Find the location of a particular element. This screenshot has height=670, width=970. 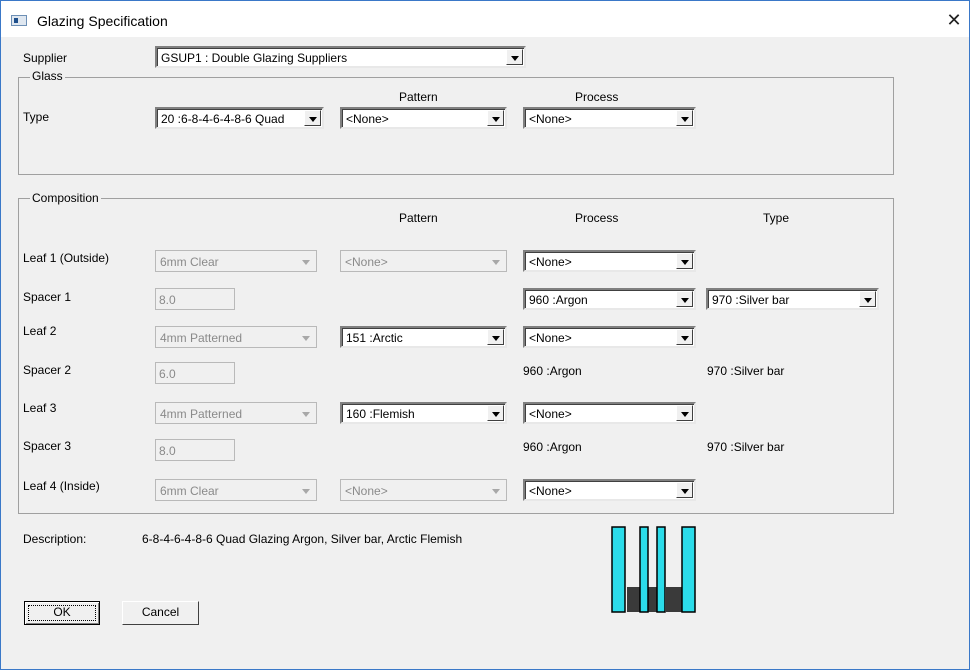

spacer1-type-value: 970 :Silver bar is located at coordinates (751, 300).